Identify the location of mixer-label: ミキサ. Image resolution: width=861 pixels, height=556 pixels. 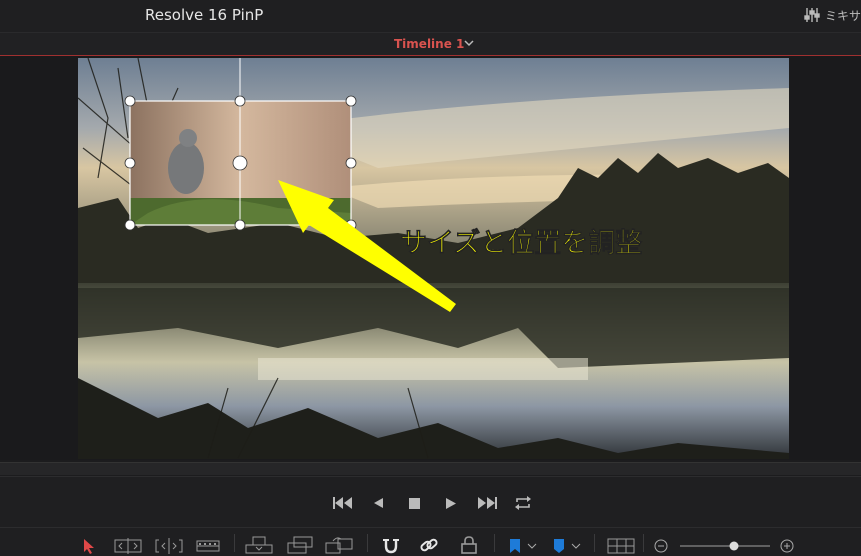
(842, 15).